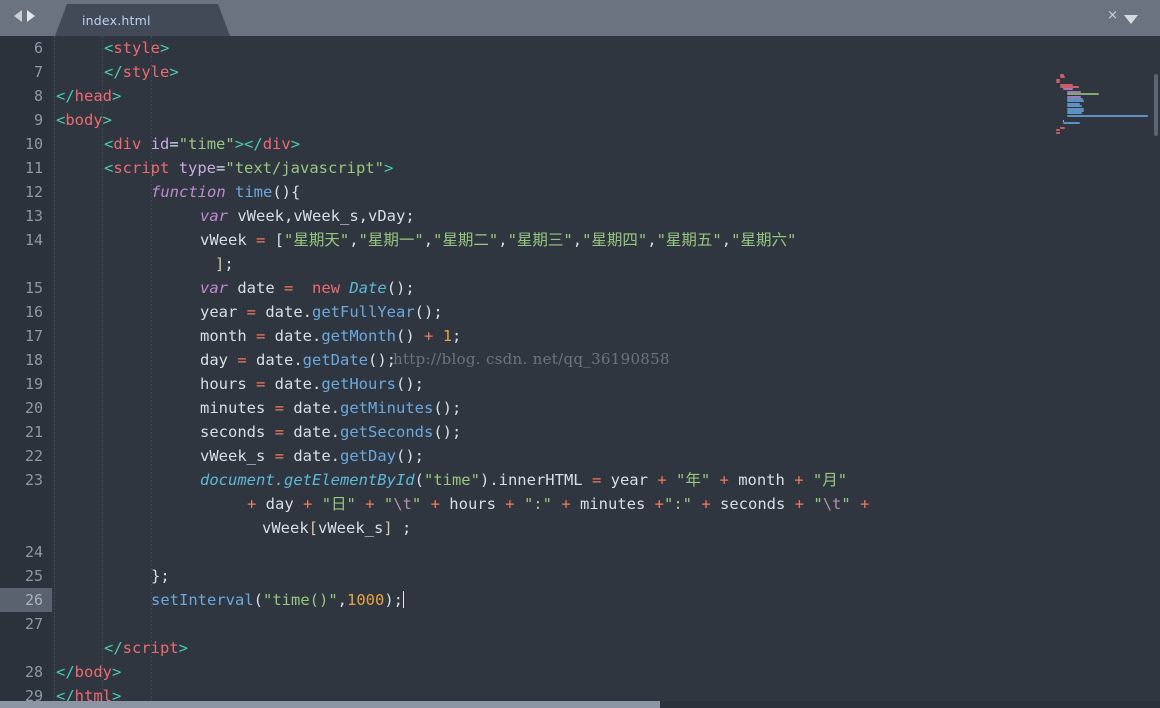  I want to click on gutter-line-number: 14, so click(26, 240).